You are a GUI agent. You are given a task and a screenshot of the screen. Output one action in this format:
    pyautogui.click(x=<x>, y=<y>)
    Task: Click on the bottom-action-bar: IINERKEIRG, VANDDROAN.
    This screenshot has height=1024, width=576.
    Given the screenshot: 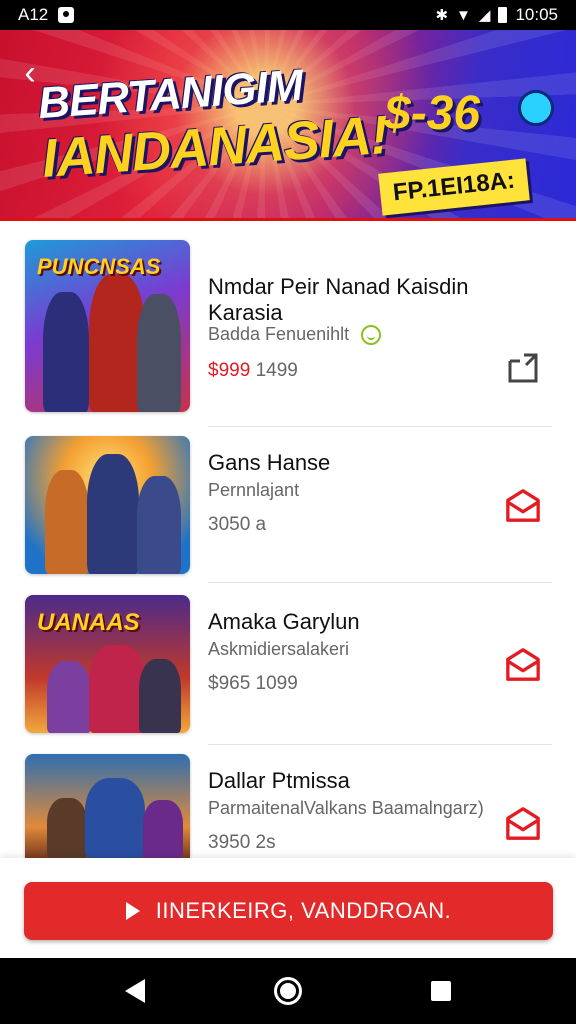 What is the action you would take?
    pyautogui.click(x=288, y=908)
    